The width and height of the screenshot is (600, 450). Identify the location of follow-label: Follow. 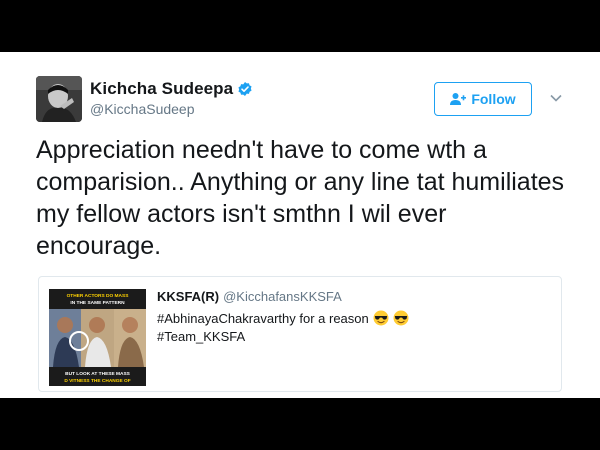
(493, 99).